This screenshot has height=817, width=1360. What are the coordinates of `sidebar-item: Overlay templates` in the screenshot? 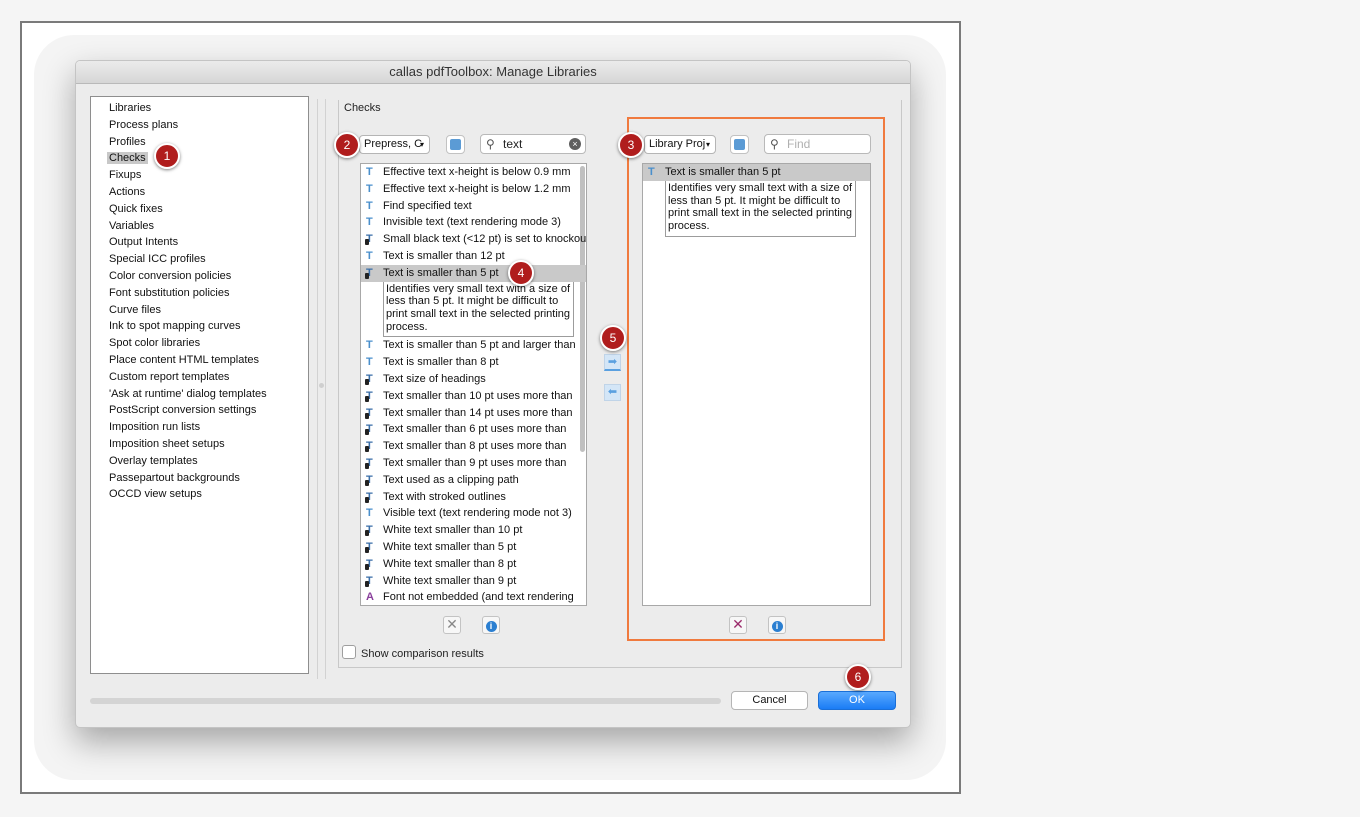 It's located at (208, 461).